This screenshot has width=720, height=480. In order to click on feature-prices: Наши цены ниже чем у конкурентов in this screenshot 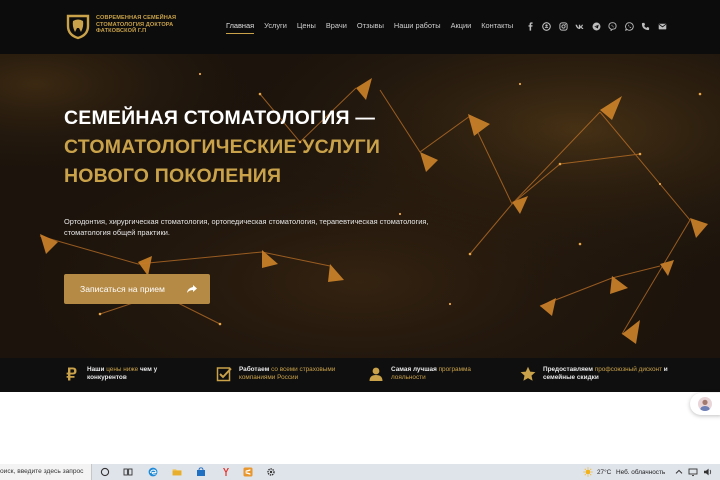, I will do `click(129, 374)`.